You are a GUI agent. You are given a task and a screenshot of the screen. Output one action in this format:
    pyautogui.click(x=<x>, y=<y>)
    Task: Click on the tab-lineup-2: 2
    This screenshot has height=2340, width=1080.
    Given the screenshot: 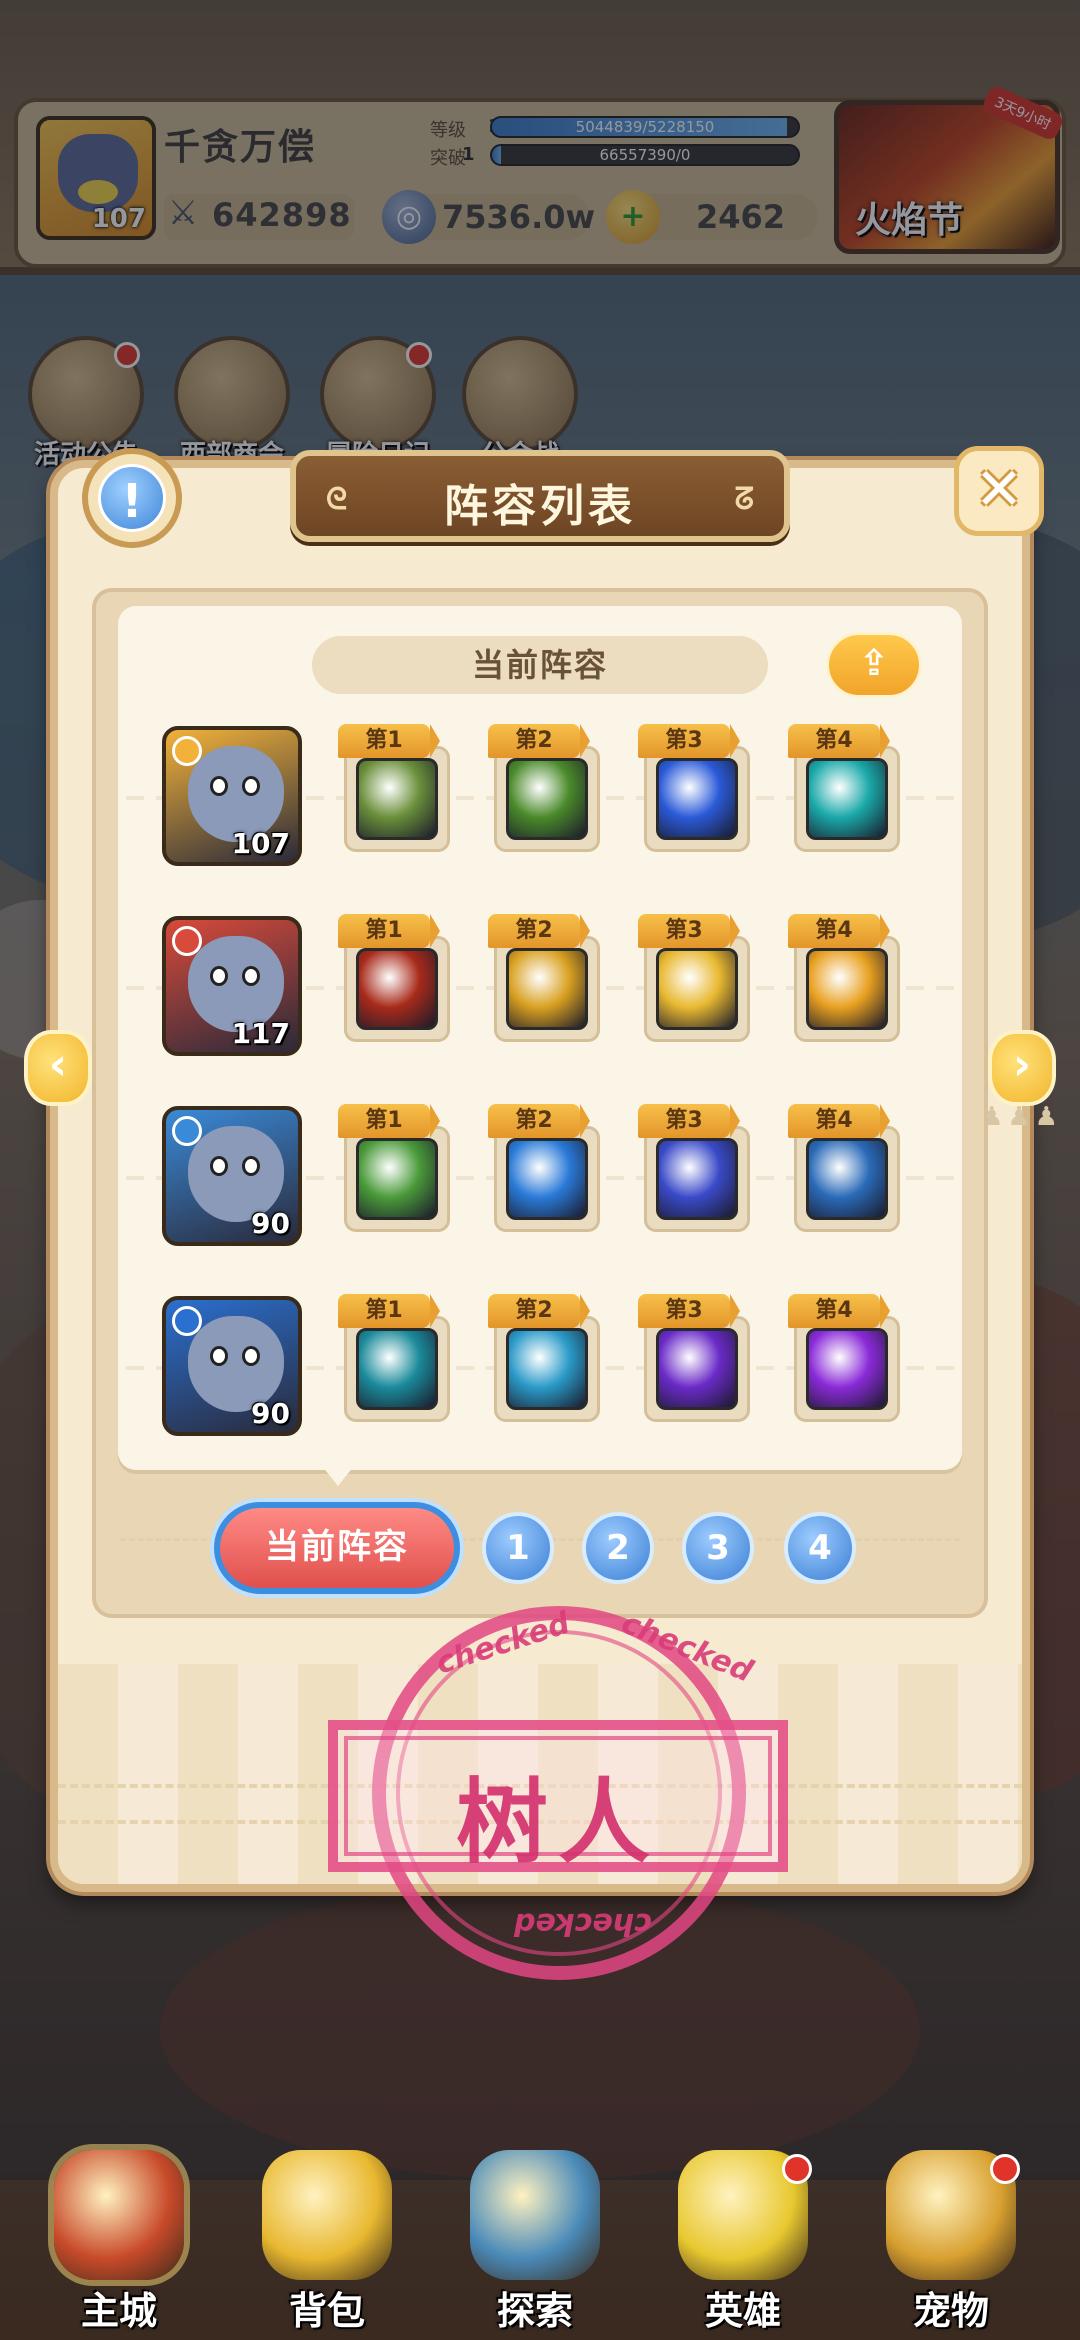 What is the action you would take?
    pyautogui.click(x=618, y=1548)
    